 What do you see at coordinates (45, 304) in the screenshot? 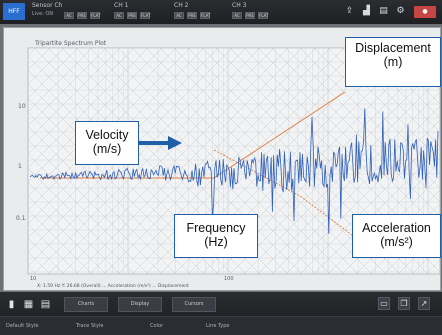
I see `table-icon: ▤` at bounding box center [45, 304].